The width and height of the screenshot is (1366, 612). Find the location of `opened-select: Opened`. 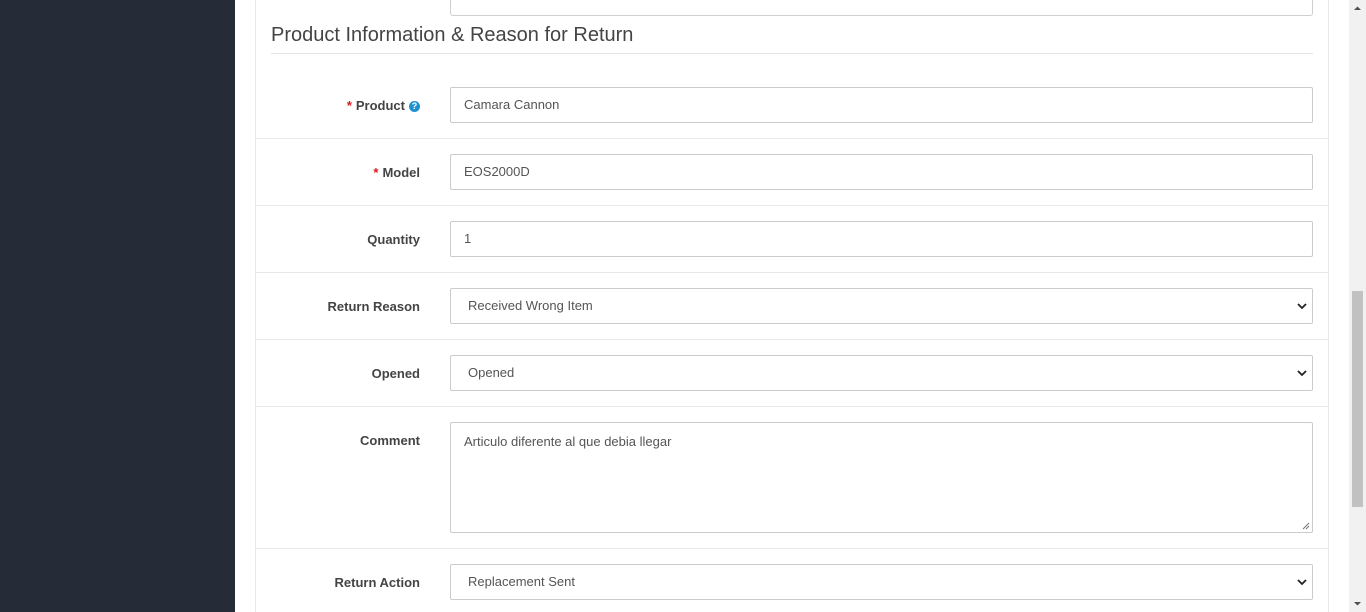

opened-select: Opened is located at coordinates (881, 373).